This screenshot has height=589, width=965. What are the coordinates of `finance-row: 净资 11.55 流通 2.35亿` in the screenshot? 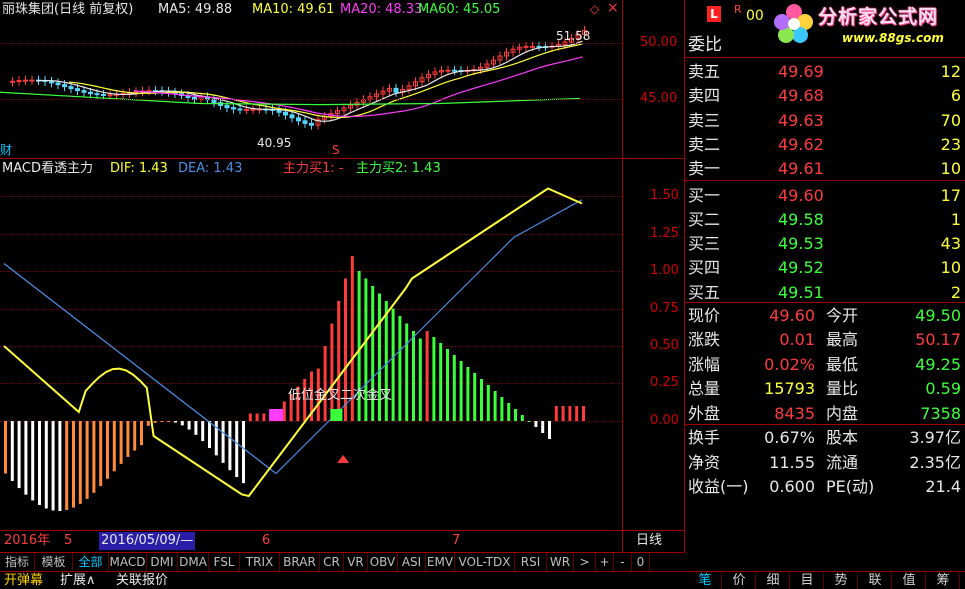 It's located at (825, 462).